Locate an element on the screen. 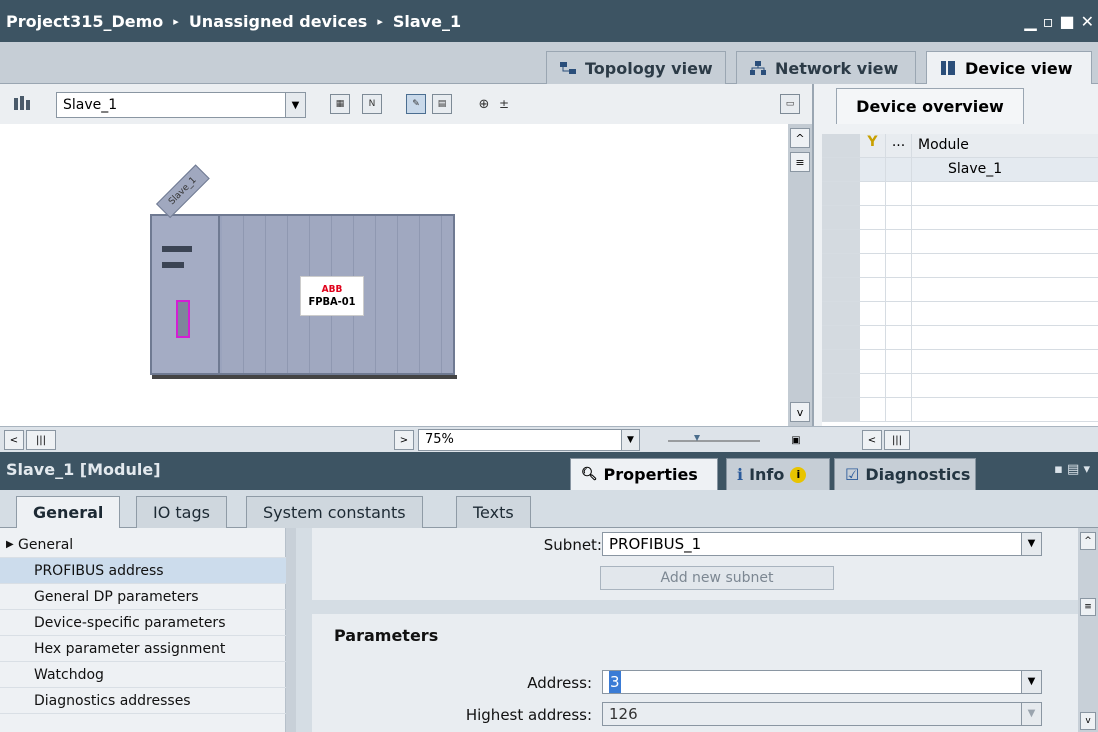  module-graphic: ABB FPBA-01 is located at coordinates (332, 296).